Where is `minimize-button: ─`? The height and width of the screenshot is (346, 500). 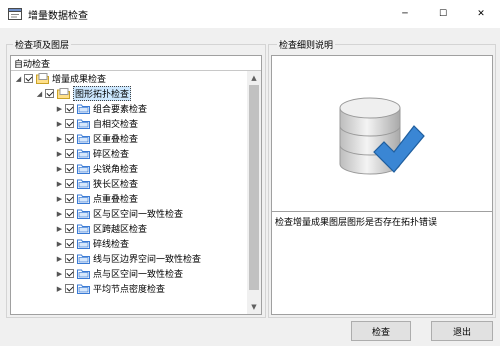
minimize-button: ─ is located at coordinates (405, 14).